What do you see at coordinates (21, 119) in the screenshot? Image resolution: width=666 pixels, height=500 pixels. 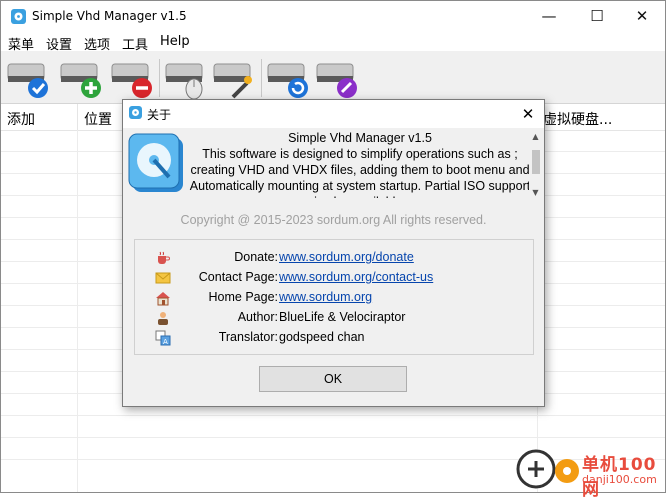 I see `column-header-add: 添加` at bounding box center [21, 119].